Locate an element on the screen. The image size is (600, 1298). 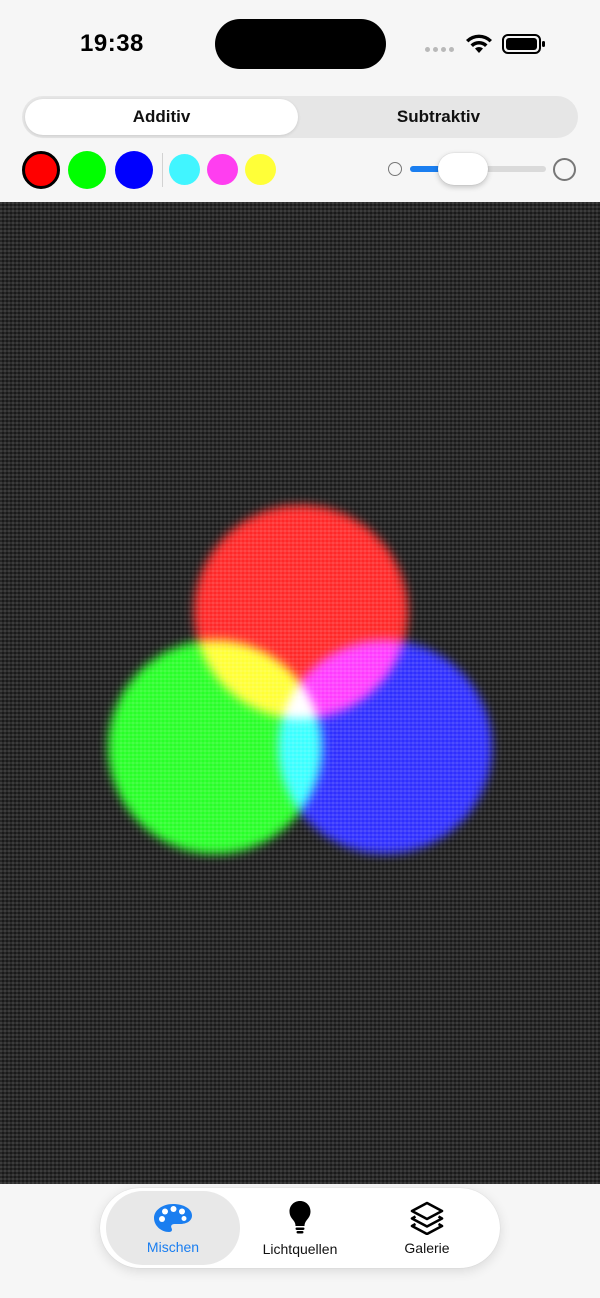
tab-label-lichtquellen: Lichtquellen is located at coordinates (300, 1248).